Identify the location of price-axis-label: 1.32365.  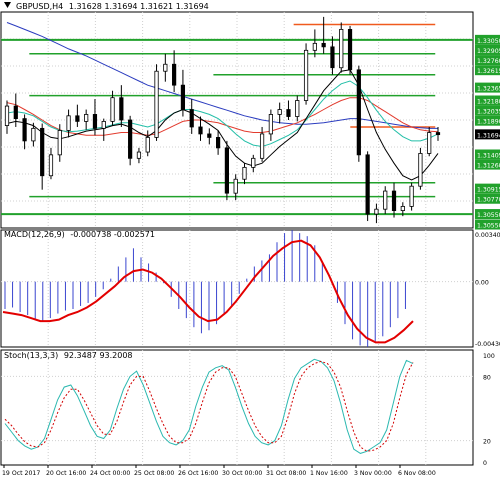
(488, 89).